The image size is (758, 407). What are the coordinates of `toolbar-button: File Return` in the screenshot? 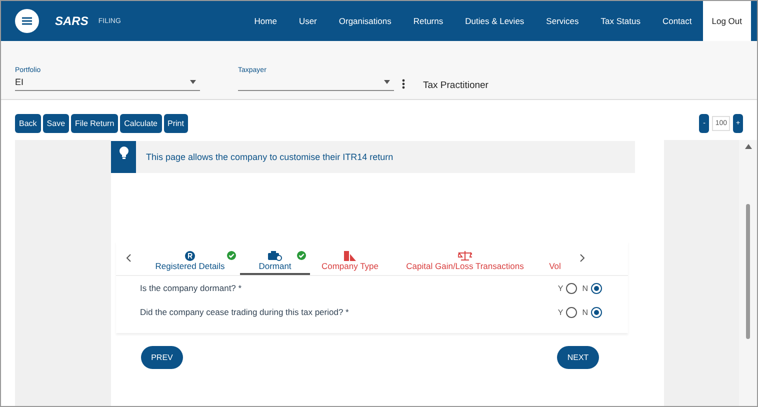 It's located at (94, 123).